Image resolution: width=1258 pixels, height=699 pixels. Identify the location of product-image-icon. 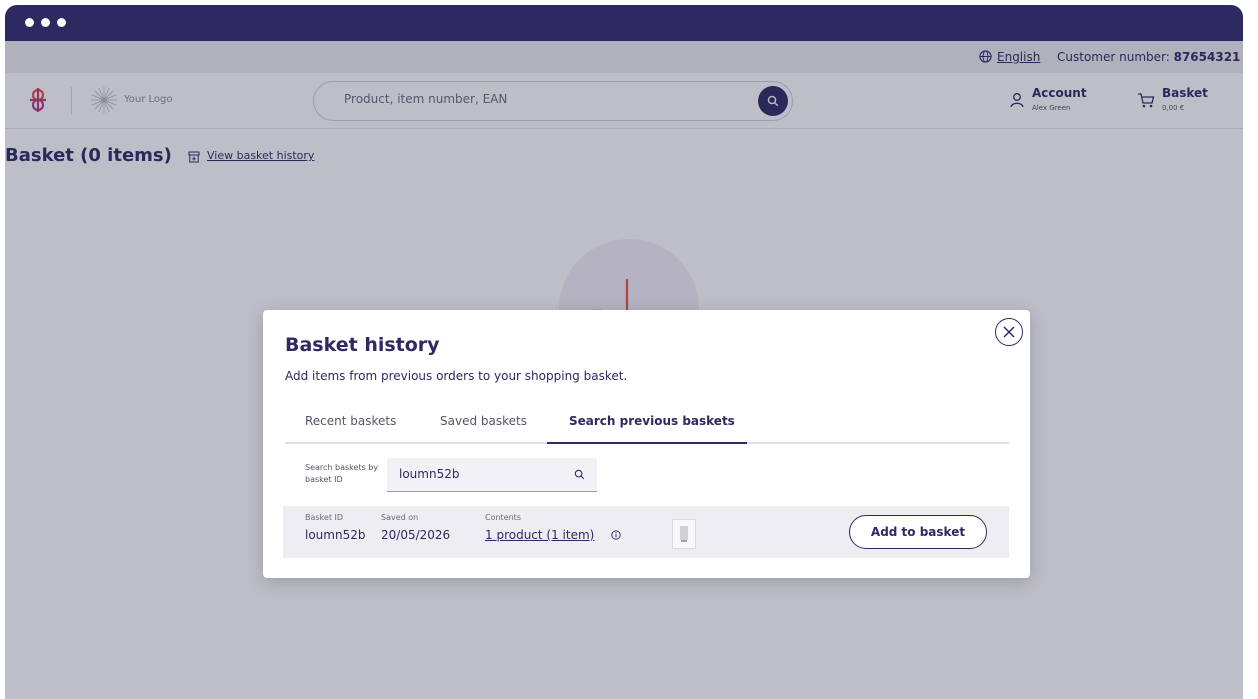
(684, 534).